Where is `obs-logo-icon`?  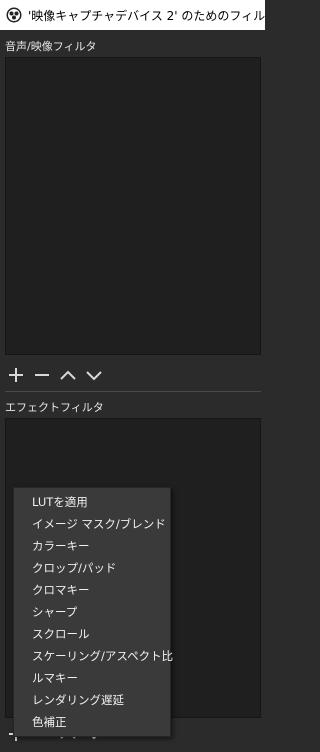
obs-logo-icon is located at coordinates (14, 15).